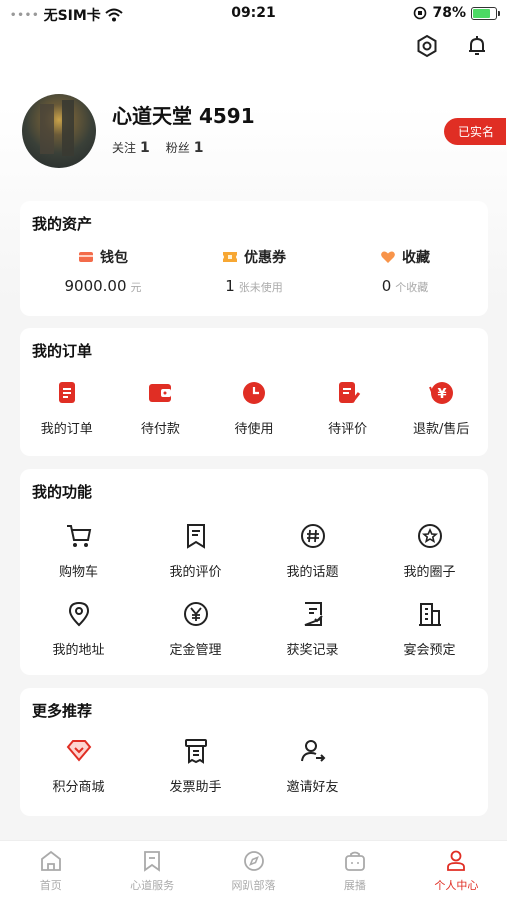 The image size is (507, 900). Describe the element at coordinates (348, 407) in the screenshot. I see `order-review-item: 待评价` at that location.